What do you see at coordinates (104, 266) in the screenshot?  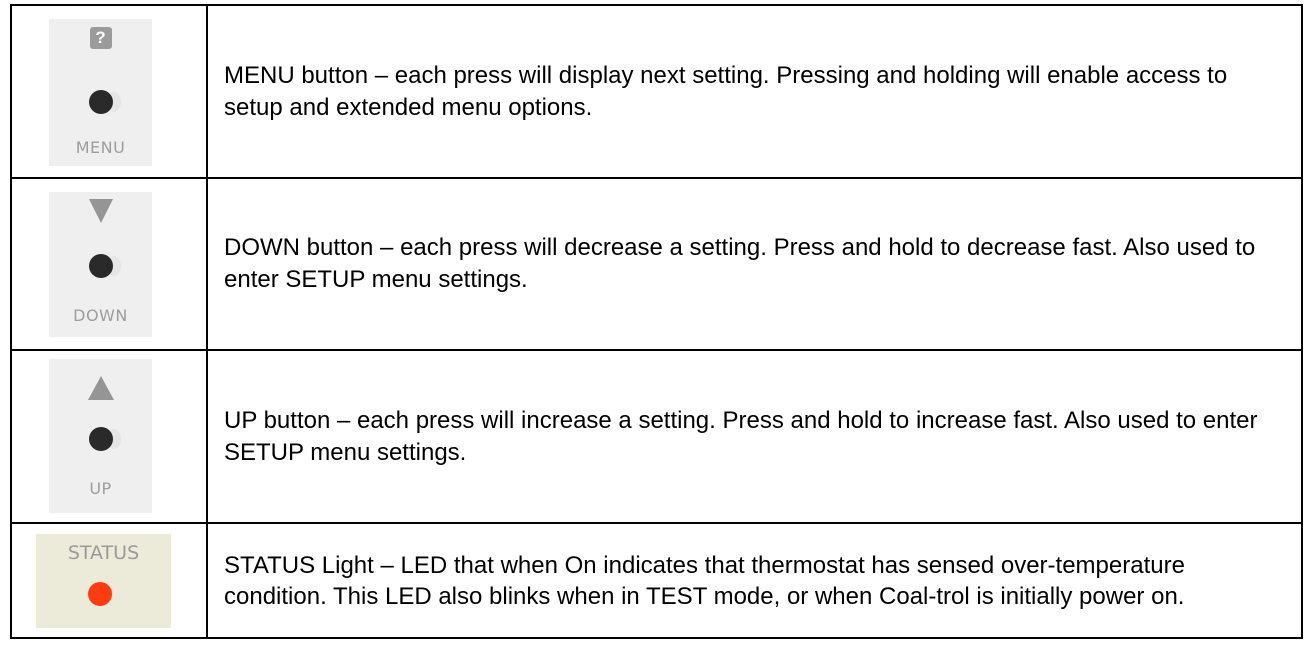 I see `down-button-dot` at bounding box center [104, 266].